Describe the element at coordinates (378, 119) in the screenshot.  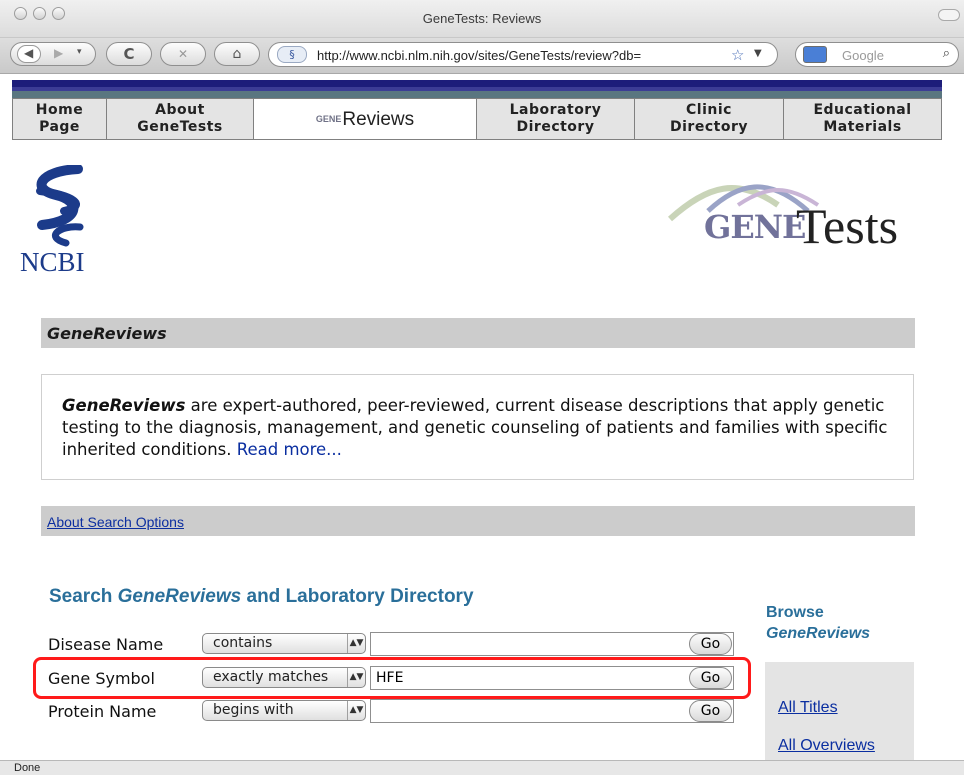
I see `tab-label: Reviews` at that location.